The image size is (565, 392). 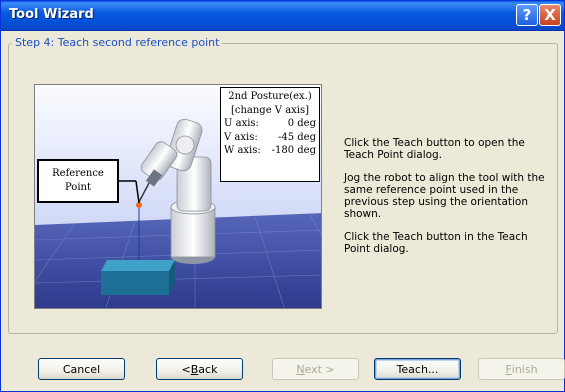 I want to click on help-button: ?, so click(x=527, y=15).